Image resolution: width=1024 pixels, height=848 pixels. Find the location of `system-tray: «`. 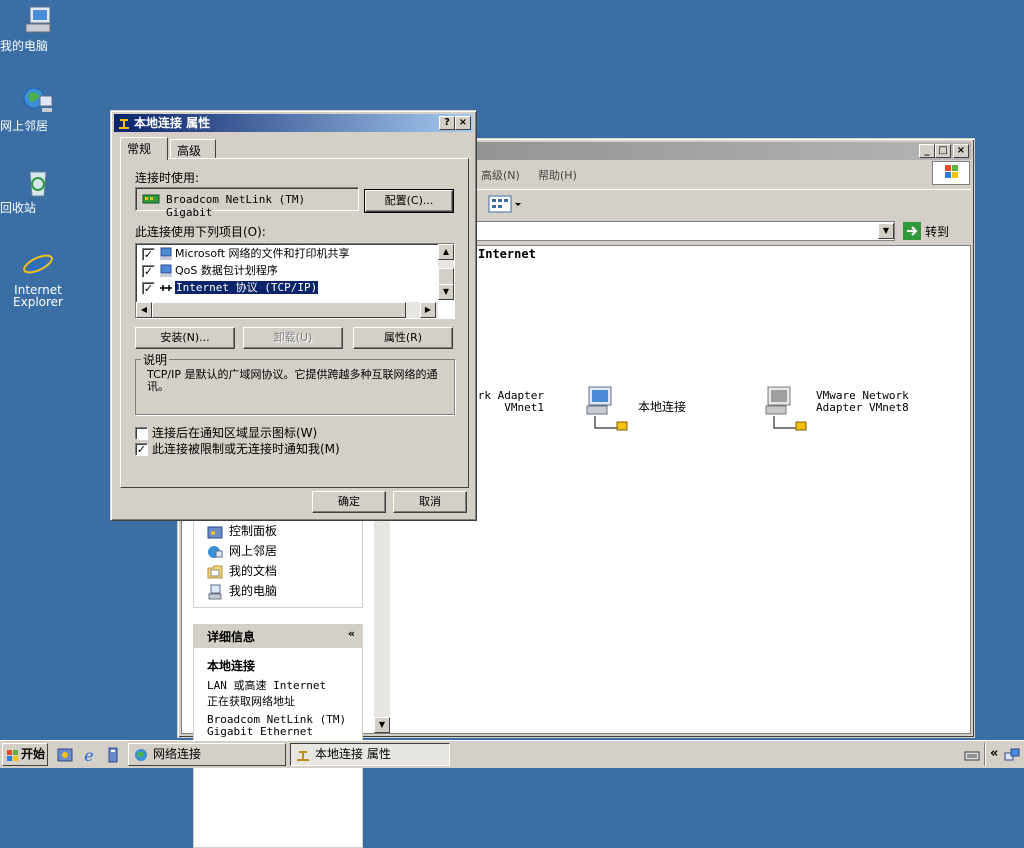

system-tray: « is located at coordinates (992, 754).